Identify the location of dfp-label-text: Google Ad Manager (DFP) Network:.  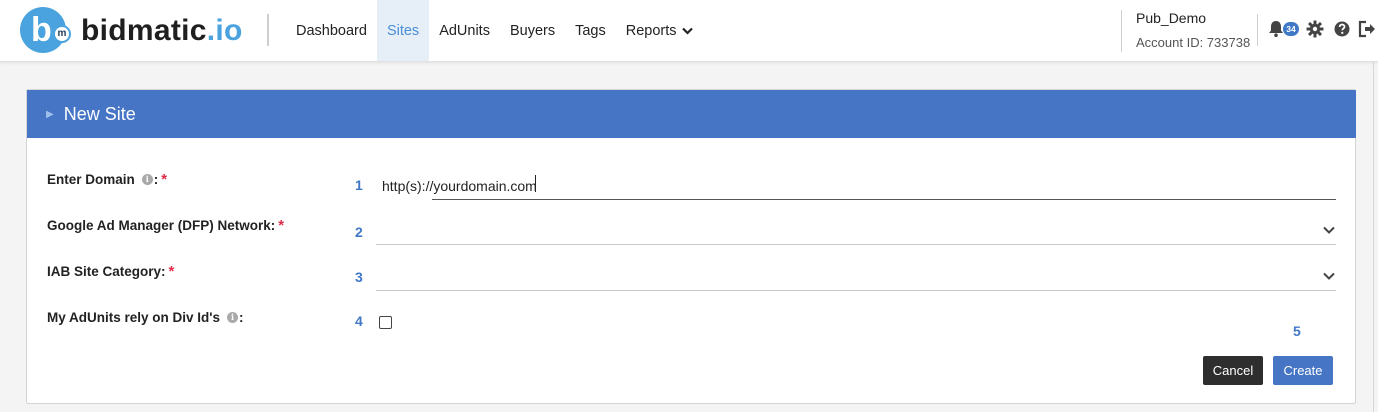
(161, 225).